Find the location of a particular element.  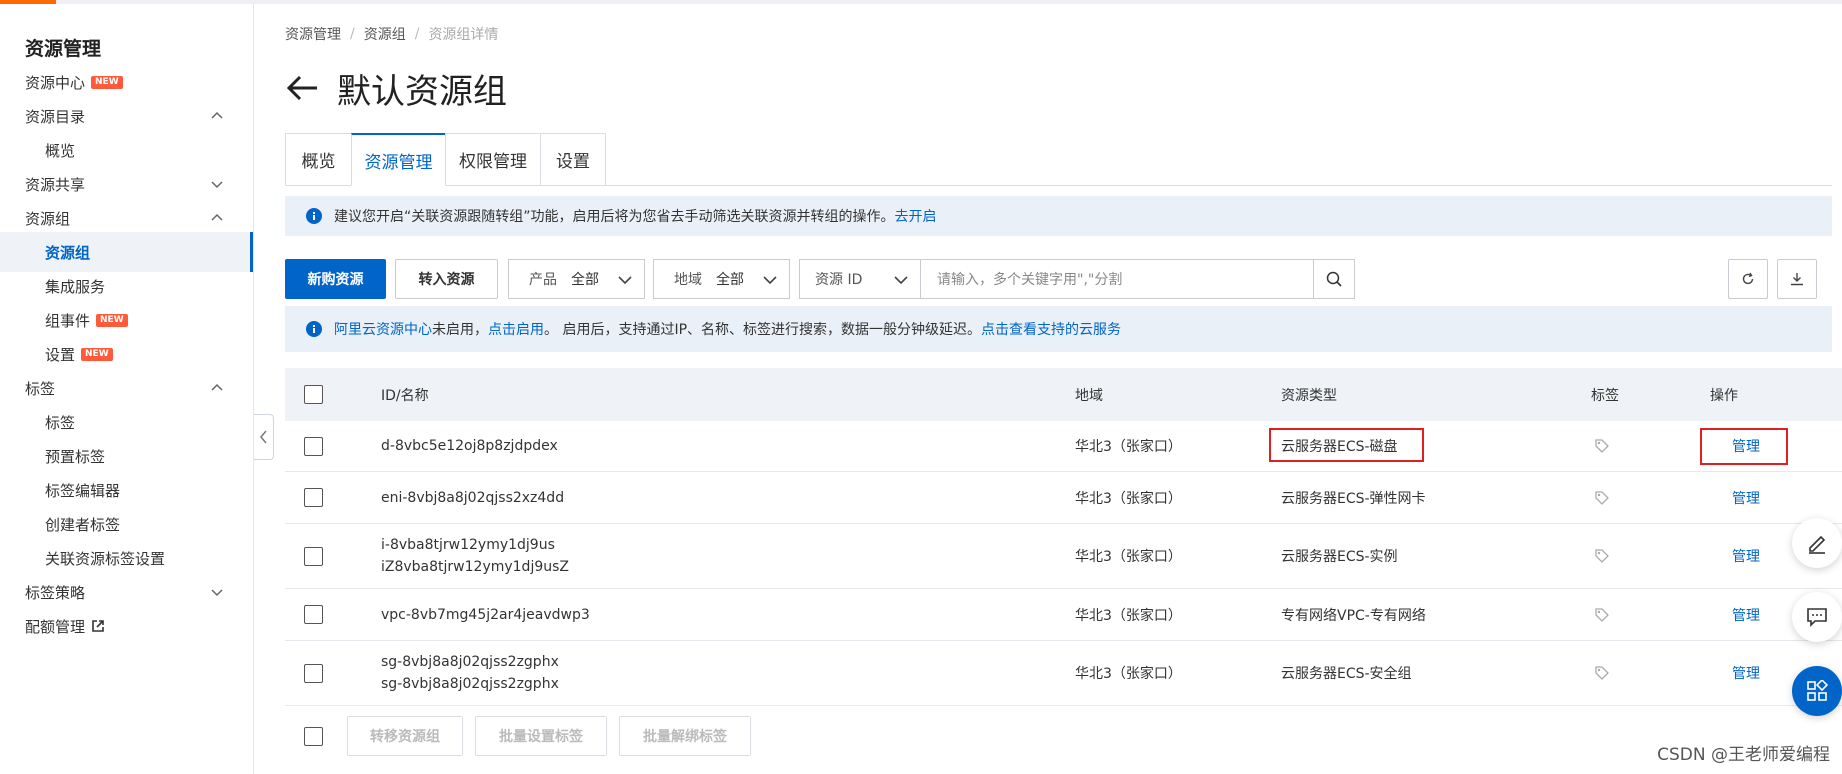

info-icon is located at coordinates (314, 329).